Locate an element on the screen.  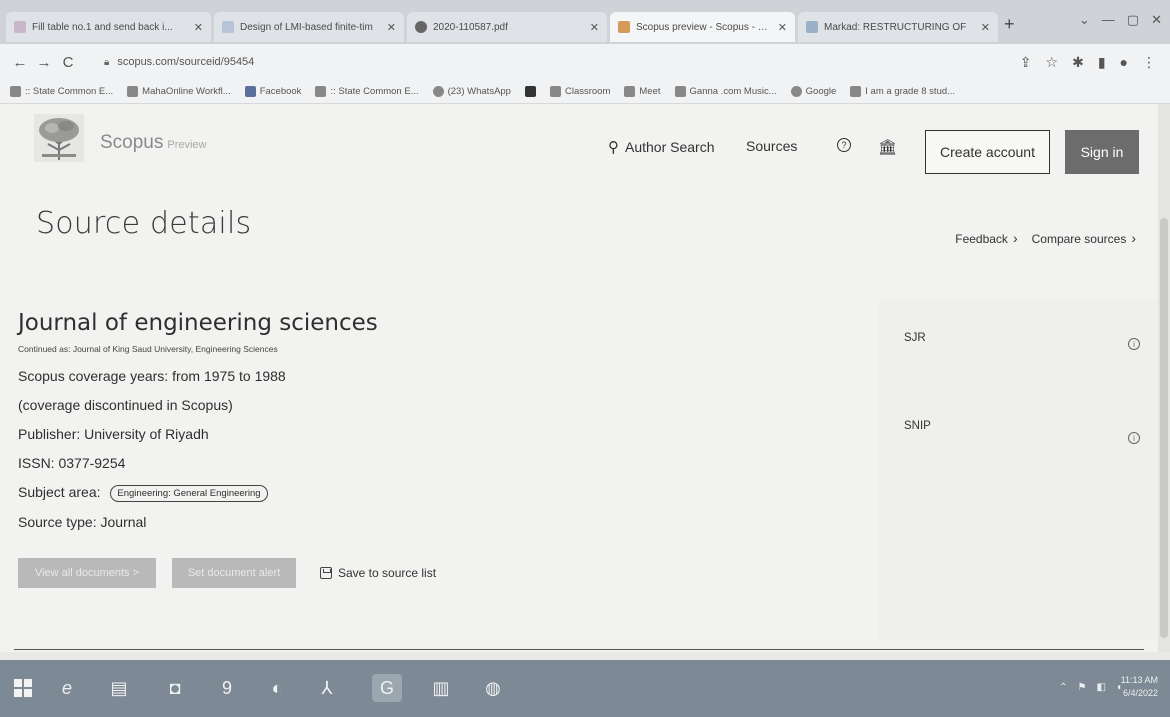
address-bar: 🔒︎ scopus.com/sourceid/95454 is located at coordinates (554, 62).